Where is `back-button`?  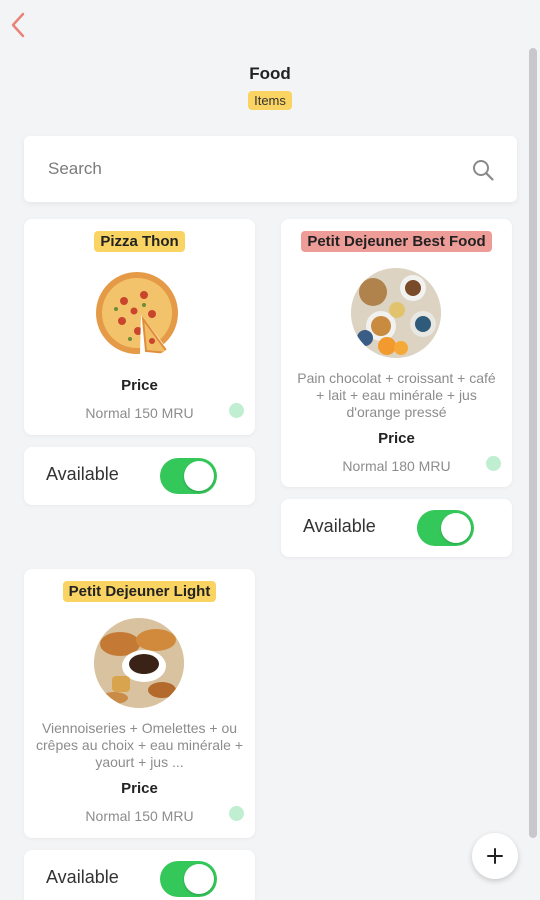 back-button is located at coordinates (18, 25).